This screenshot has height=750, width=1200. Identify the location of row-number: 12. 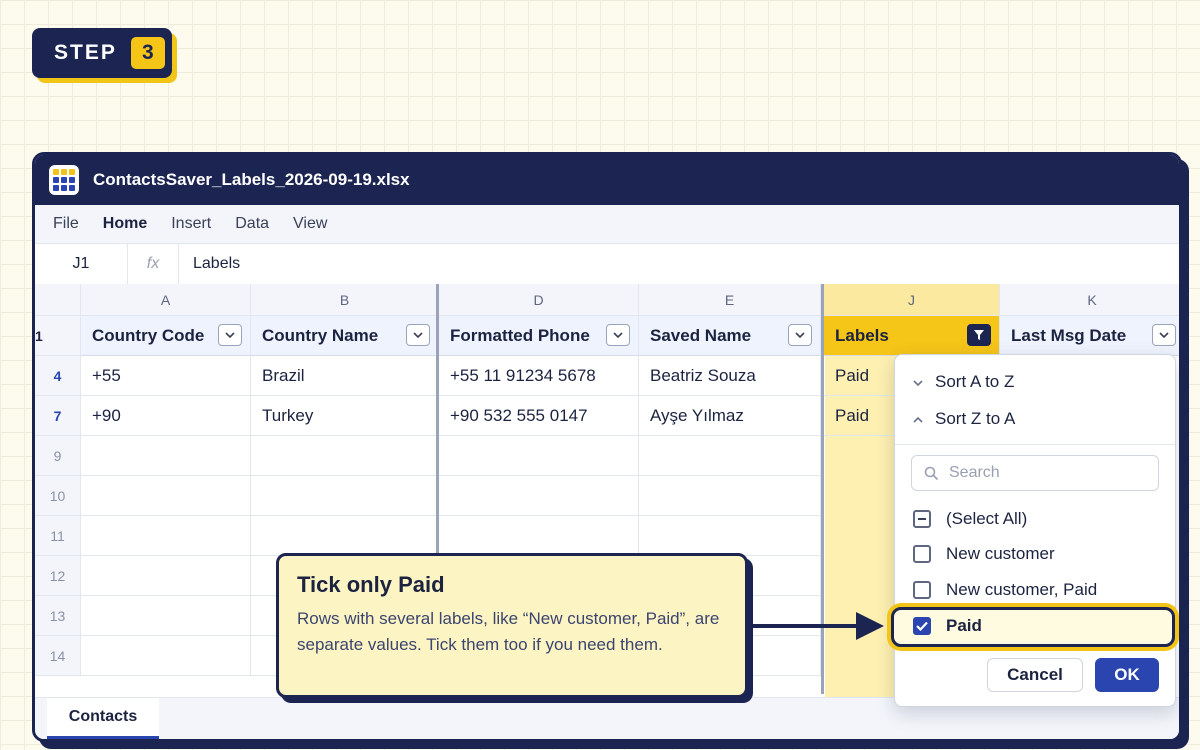
(58, 576).